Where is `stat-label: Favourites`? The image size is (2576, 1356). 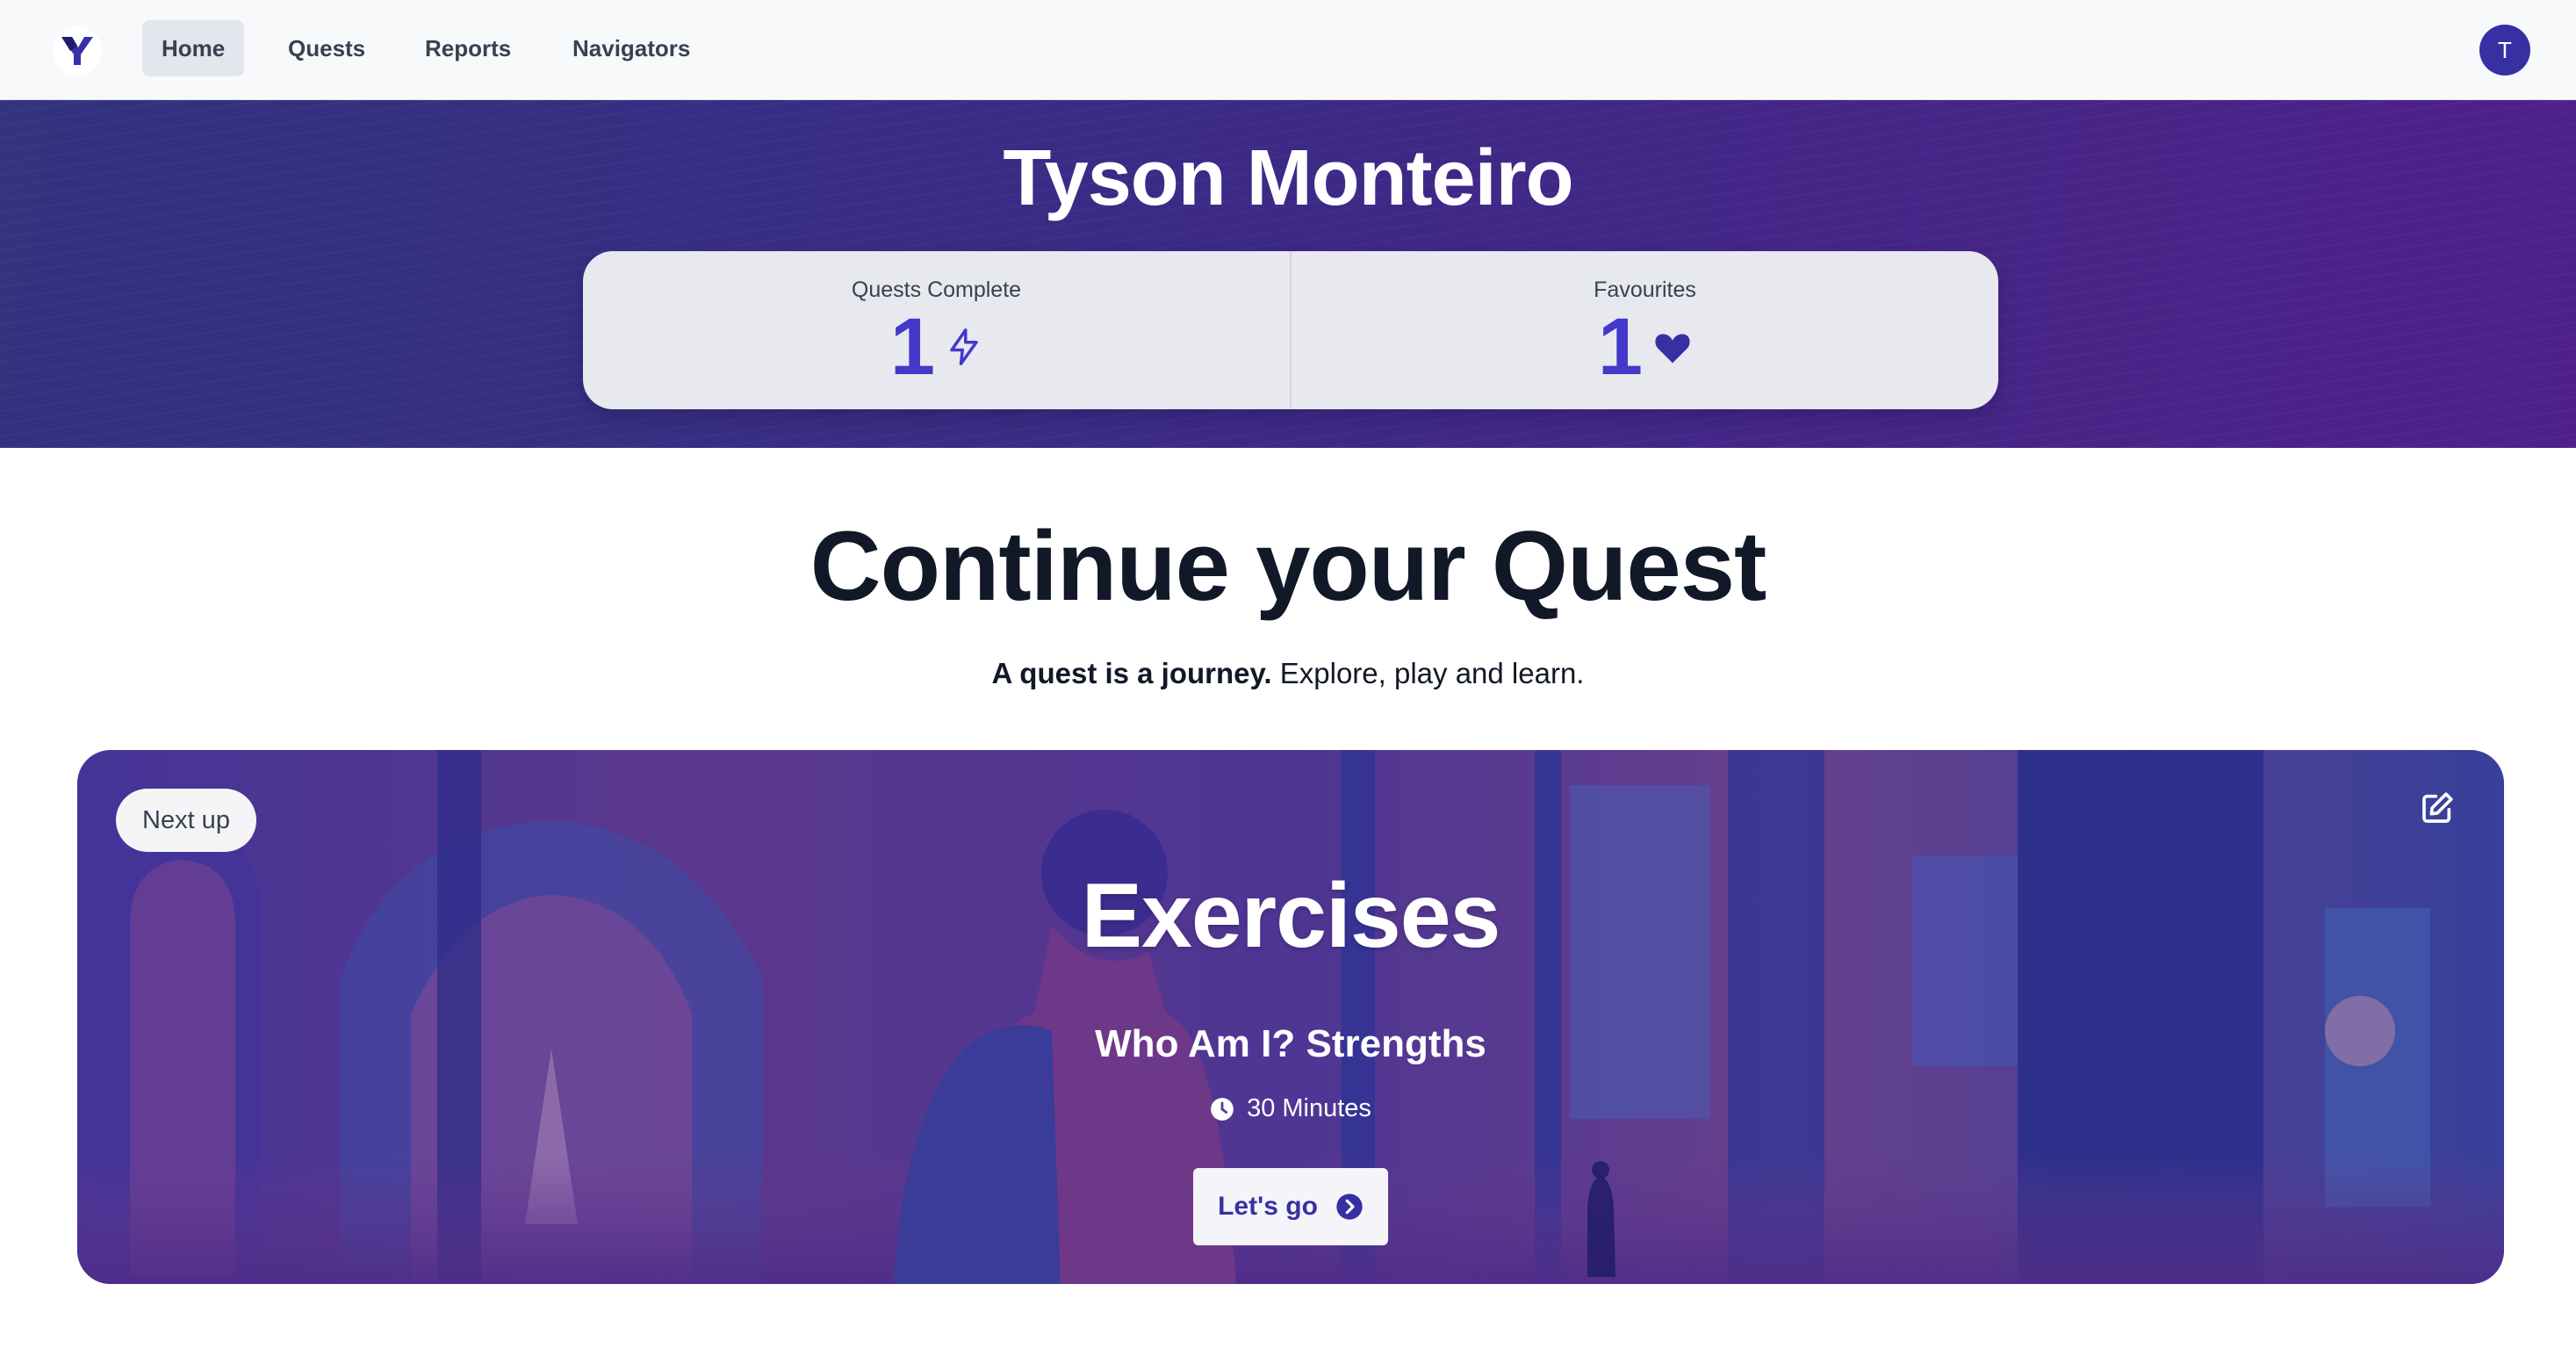
stat-label: Favourites is located at coordinates (1645, 290).